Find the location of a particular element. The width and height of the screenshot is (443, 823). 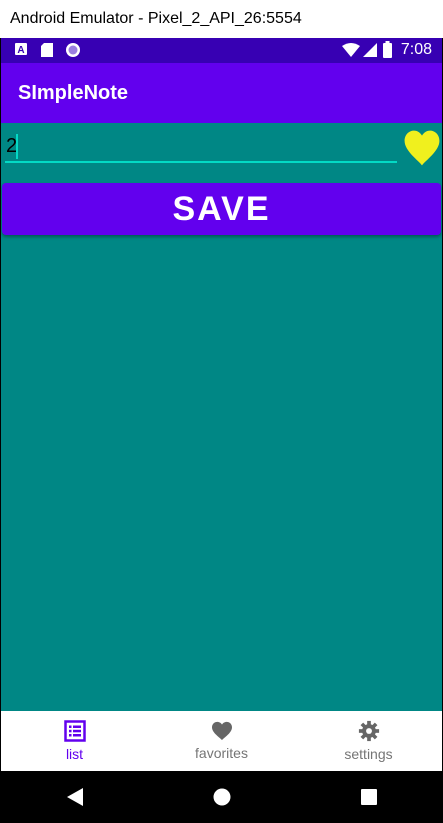

nav-item-favorites: favorites is located at coordinates (221, 741).